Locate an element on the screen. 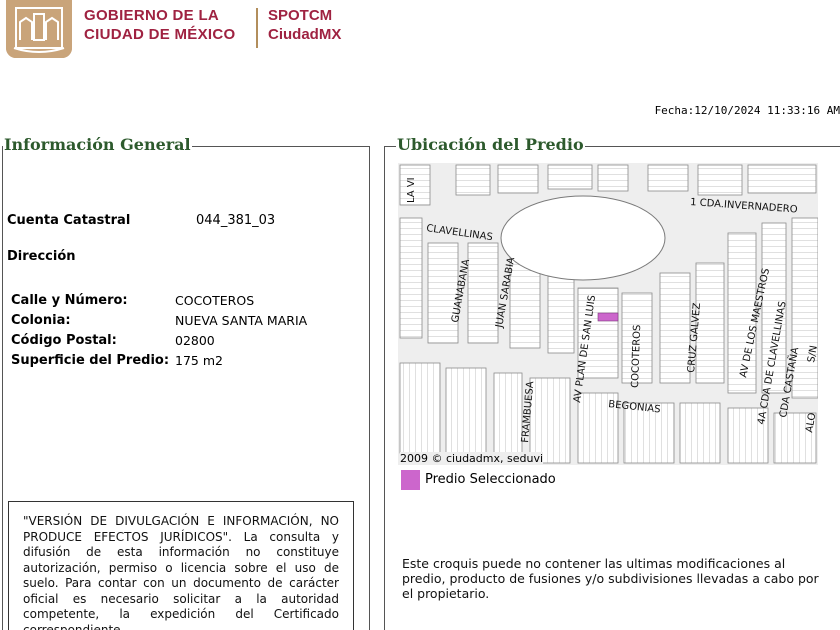 The width and height of the screenshot is (840, 630). cdmx-emblem-logo is located at coordinates (39, 29).